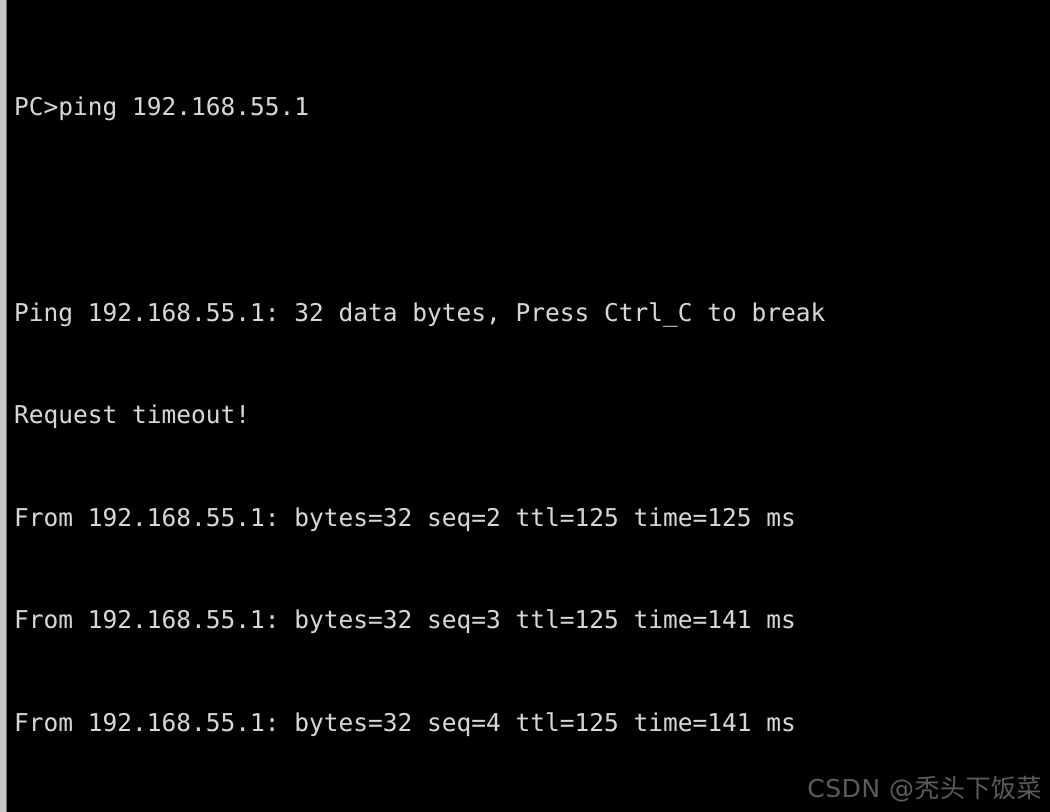  Describe the element at coordinates (162, 107) in the screenshot. I see `console-line: PC>ping 192.168.55.1` at that location.